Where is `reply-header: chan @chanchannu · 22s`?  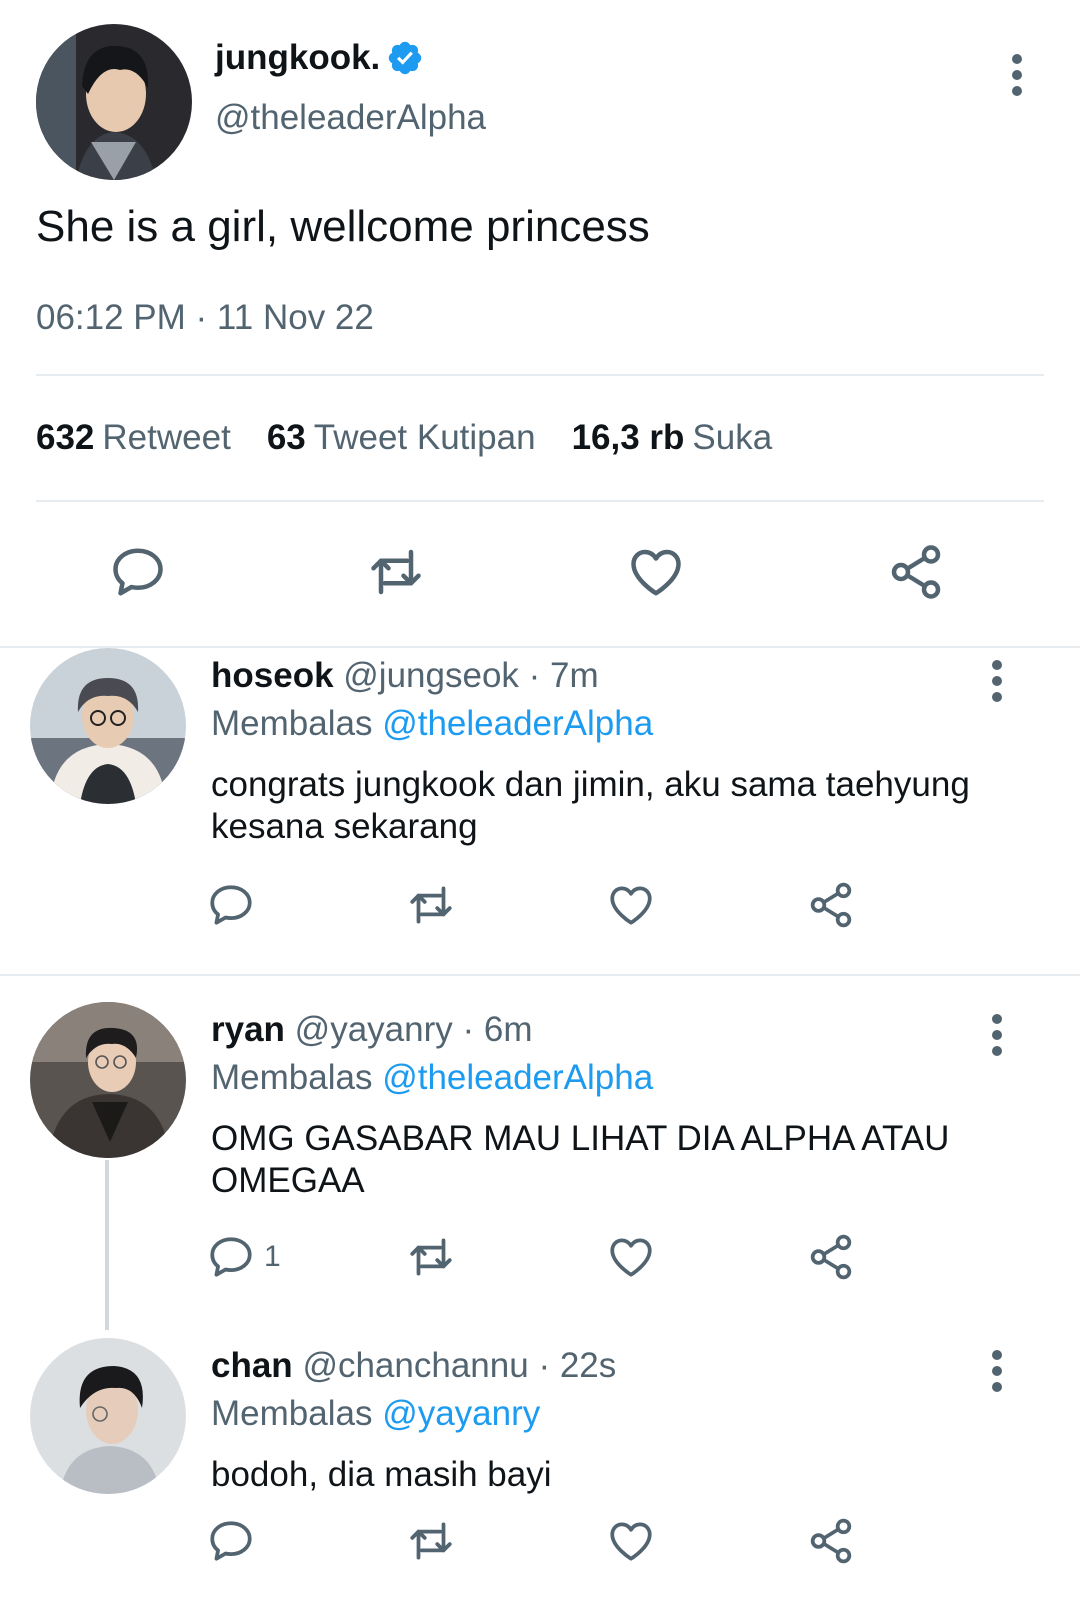
reply-header: chan @chanchannu · 22s is located at coordinates (413, 1366).